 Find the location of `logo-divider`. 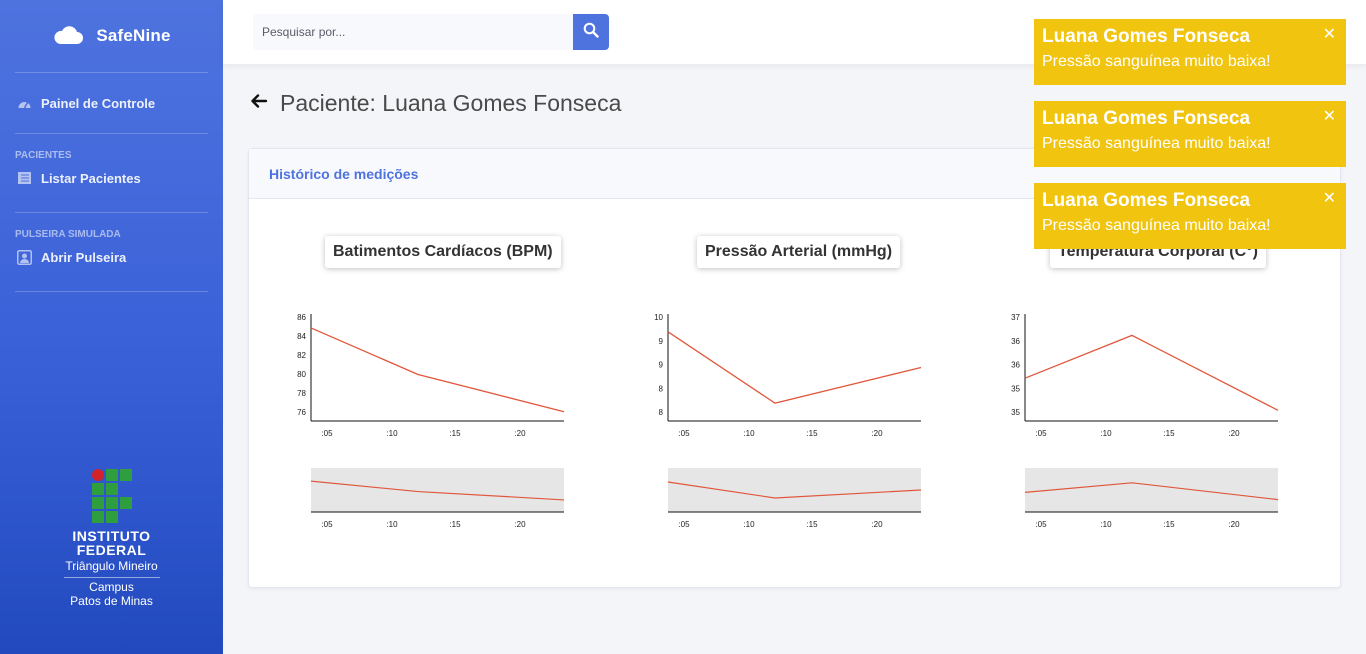

logo-divider is located at coordinates (111, 577).